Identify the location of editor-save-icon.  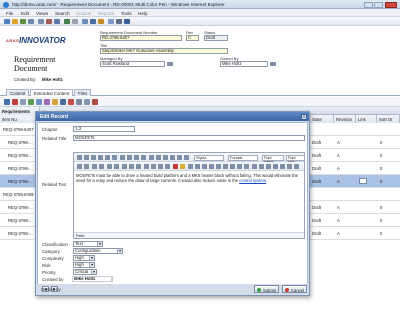
(86, 157).